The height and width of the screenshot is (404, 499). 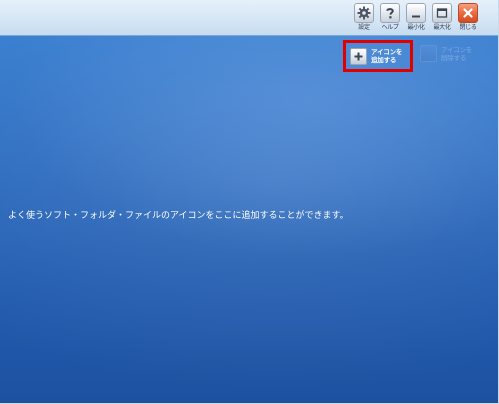 I want to click on settings-label: 設定, so click(x=364, y=27).